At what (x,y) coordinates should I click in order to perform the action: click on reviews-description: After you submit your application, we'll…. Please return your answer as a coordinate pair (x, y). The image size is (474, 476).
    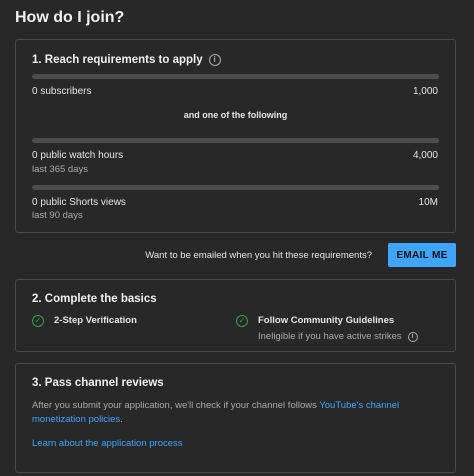
    Looking at the image, I should click on (237, 413).